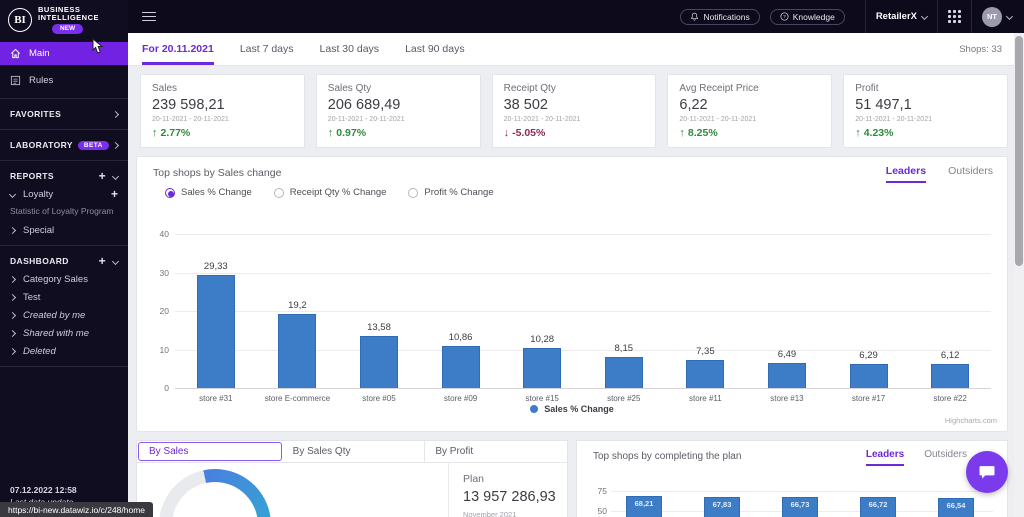 The width and height of the screenshot is (1024, 517). Describe the element at coordinates (64, 261) in the screenshot. I see `sidebar-section-dashboard: DASHBOARD +` at that location.